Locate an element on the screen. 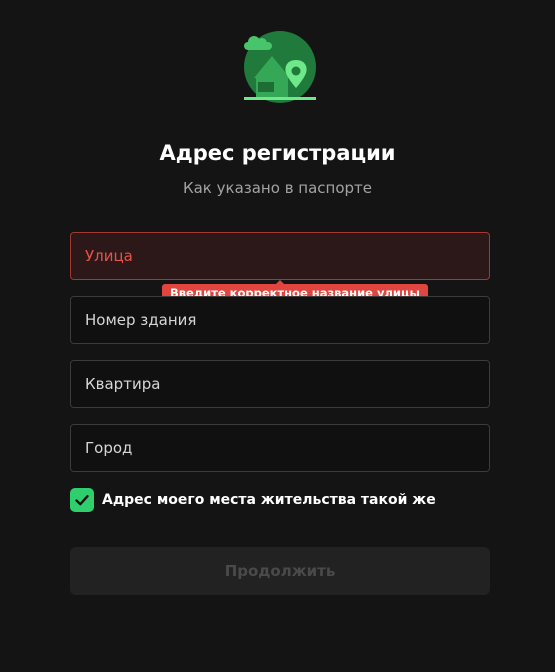 The width and height of the screenshot is (555, 672). street-field: Улица is located at coordinates (280, 256).